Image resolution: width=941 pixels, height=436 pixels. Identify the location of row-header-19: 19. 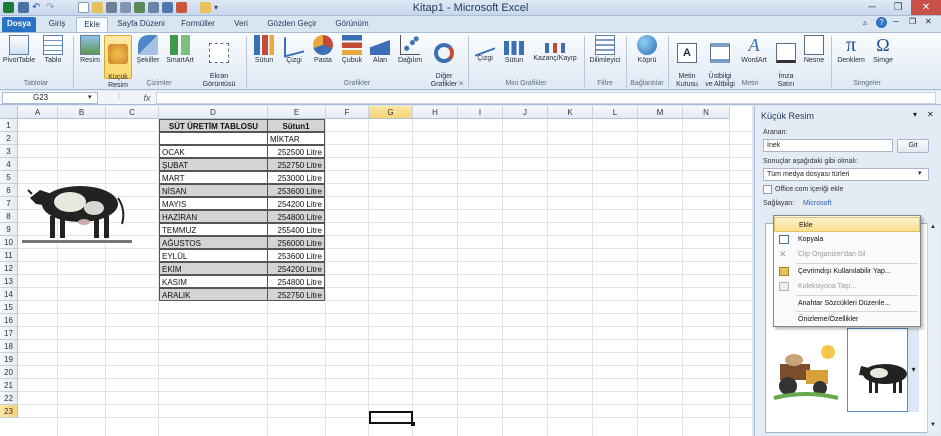
(9, 359).